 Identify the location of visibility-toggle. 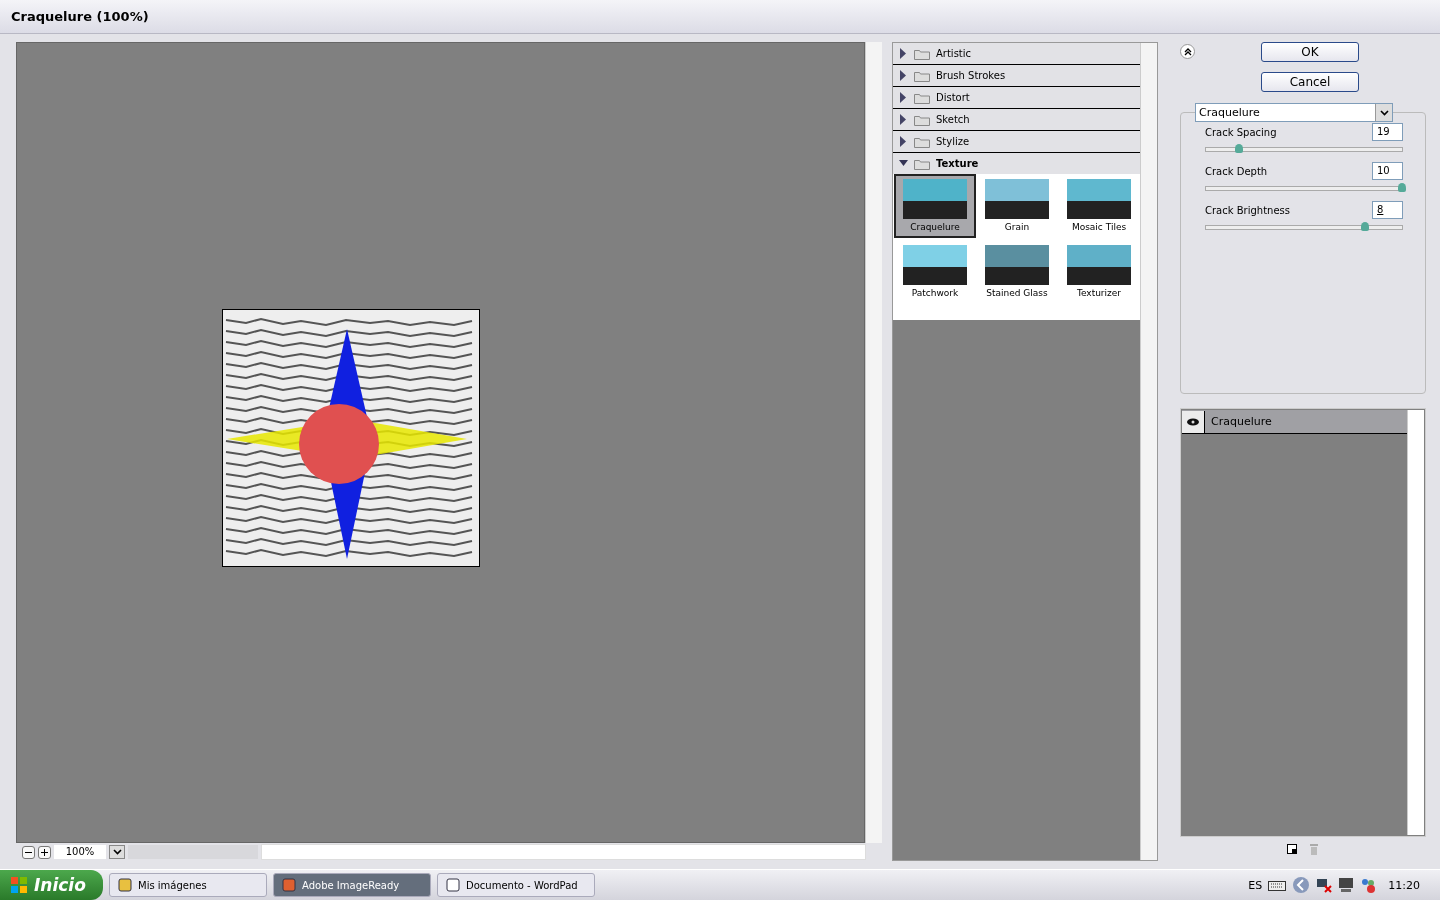
(1193, 421).